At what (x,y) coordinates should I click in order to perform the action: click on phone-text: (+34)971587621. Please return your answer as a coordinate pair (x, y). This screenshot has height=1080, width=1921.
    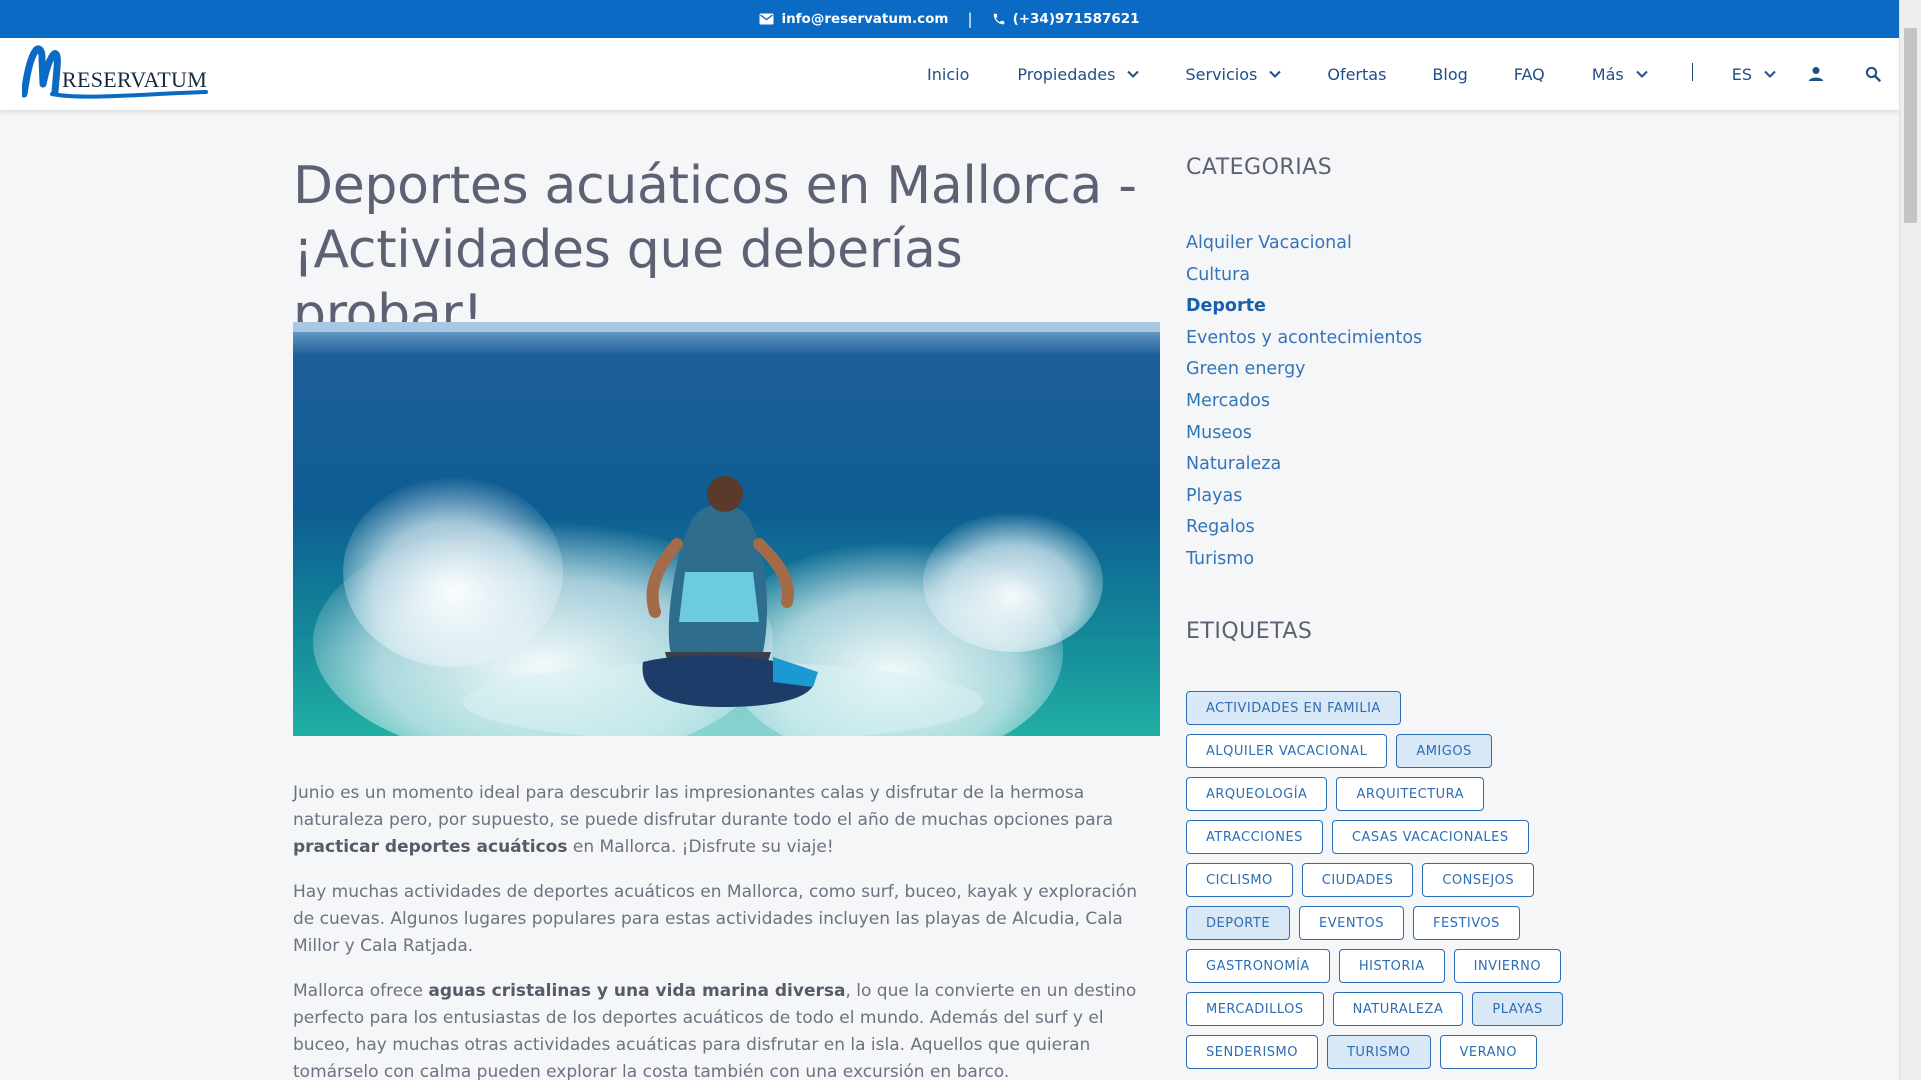
    Looking at the image, I should click on (1076, 19).